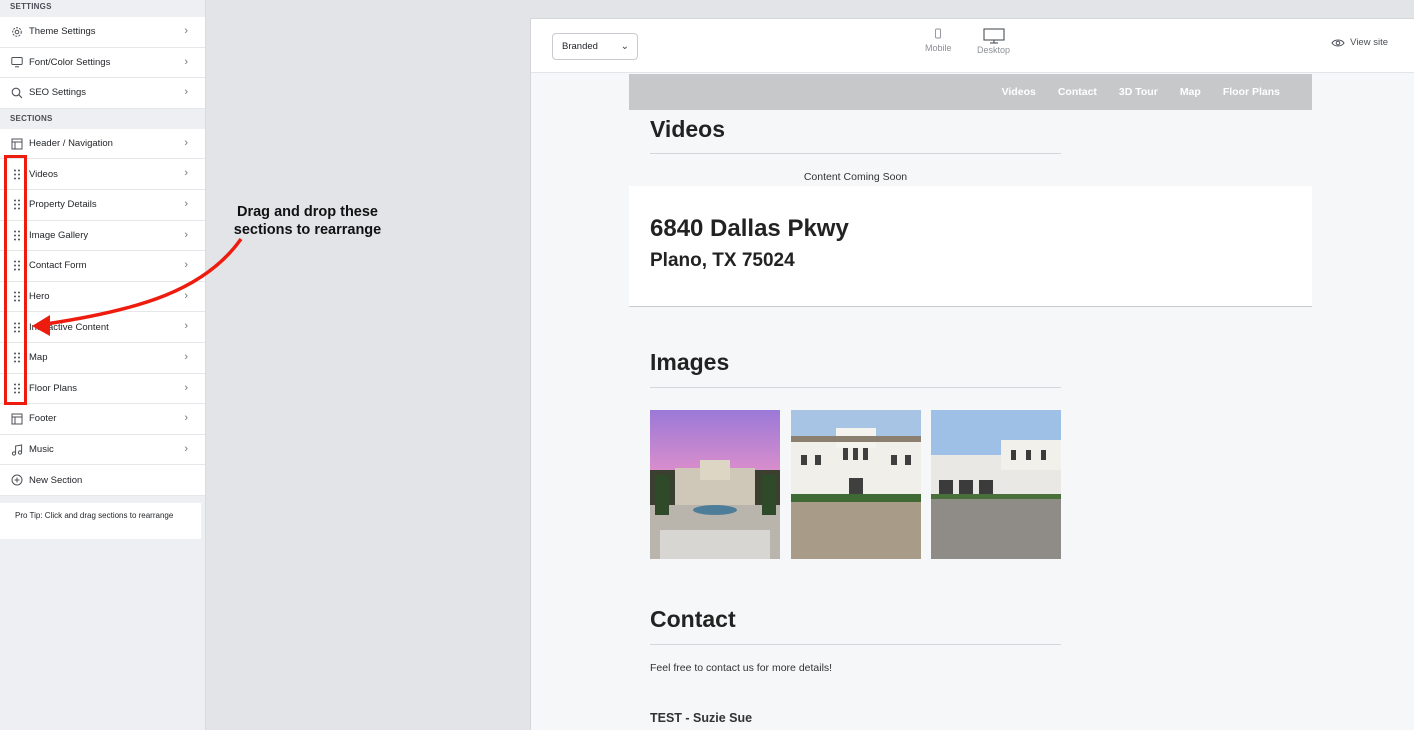 The height and width of the screenshot is (730, 1414). Describe the element at coordinates (855, 177) in the screenshot. I see `videos-placeholder: Content Coming Soon` at that location.